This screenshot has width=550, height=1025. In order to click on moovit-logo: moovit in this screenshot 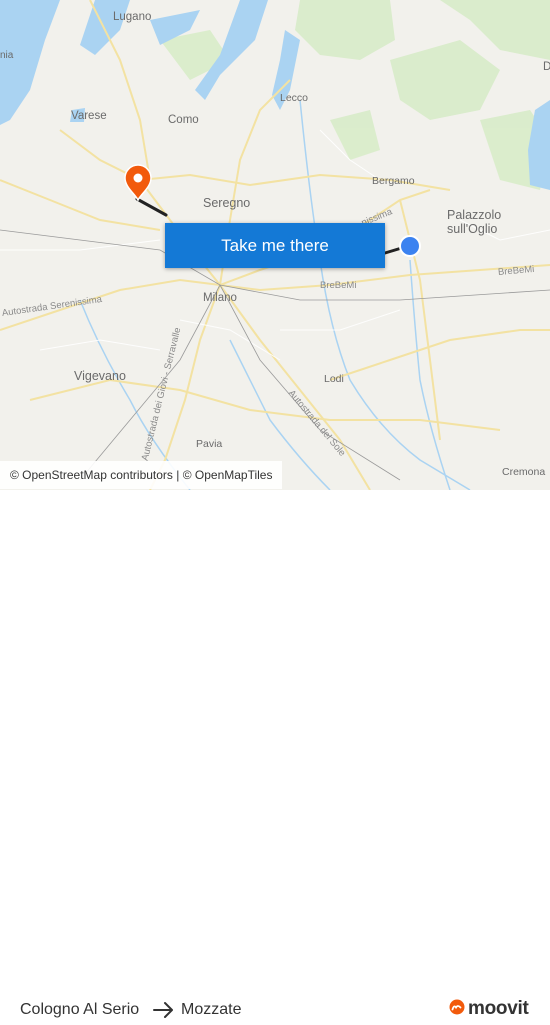, I will do `click(489, 1009)`.